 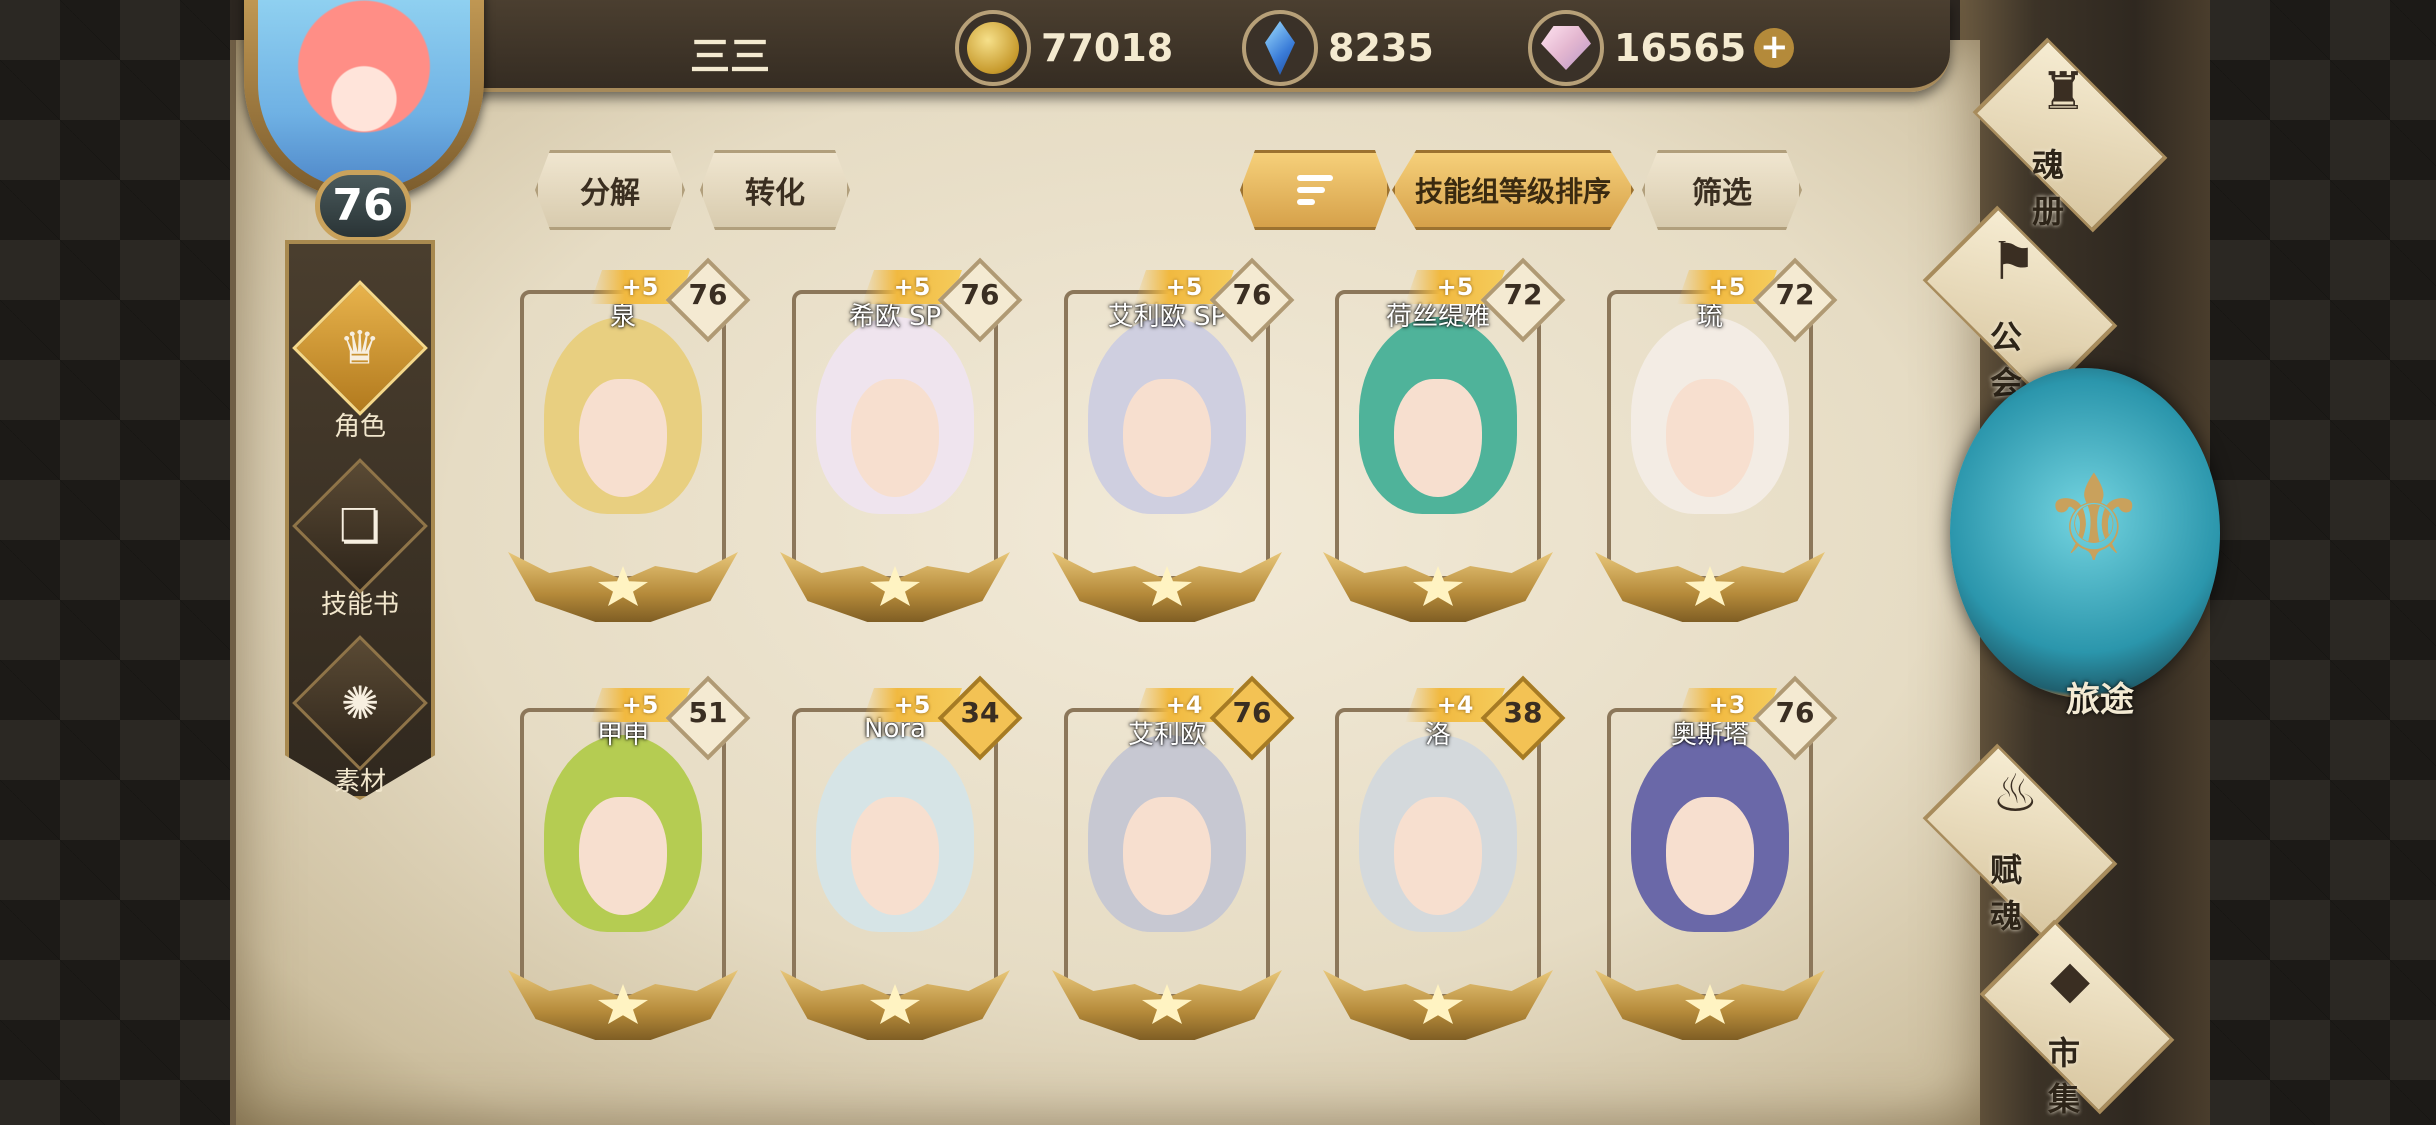 I want to click on character-level: 38, so click(x=1523, y=712).